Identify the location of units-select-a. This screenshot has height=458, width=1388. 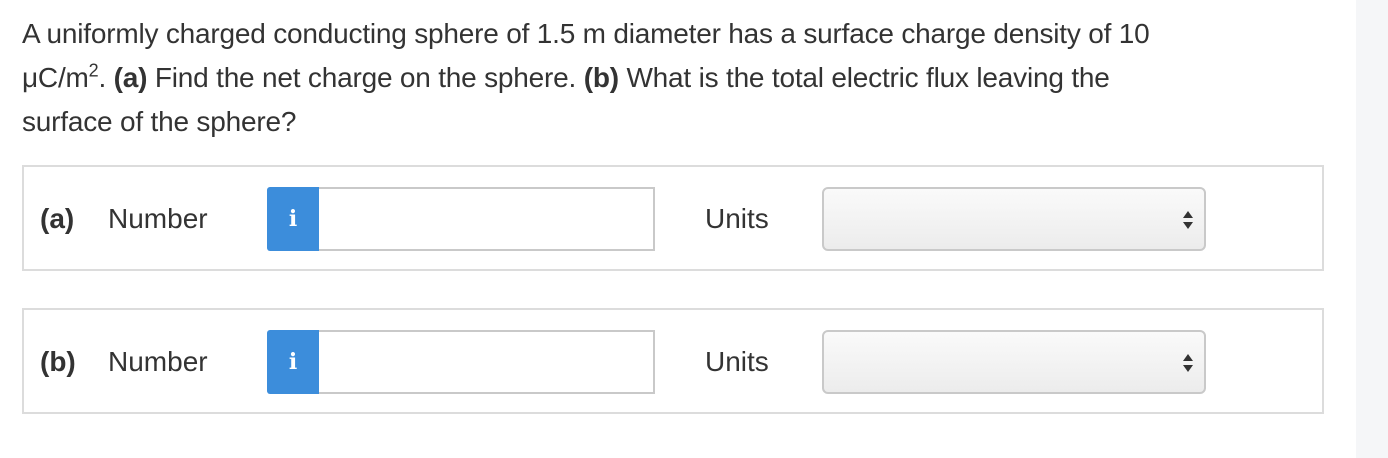
(1014, 219).